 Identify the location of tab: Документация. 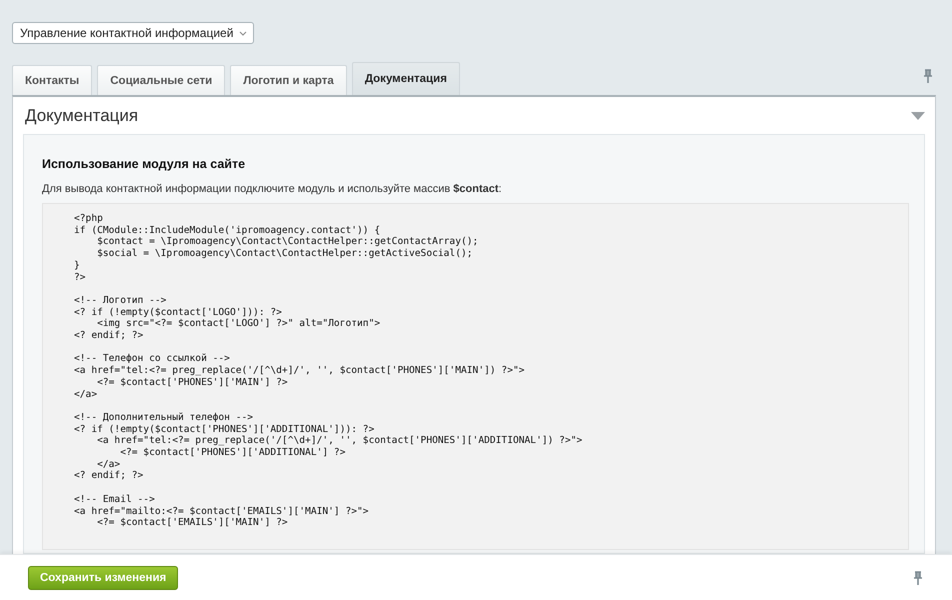
(406, 78).